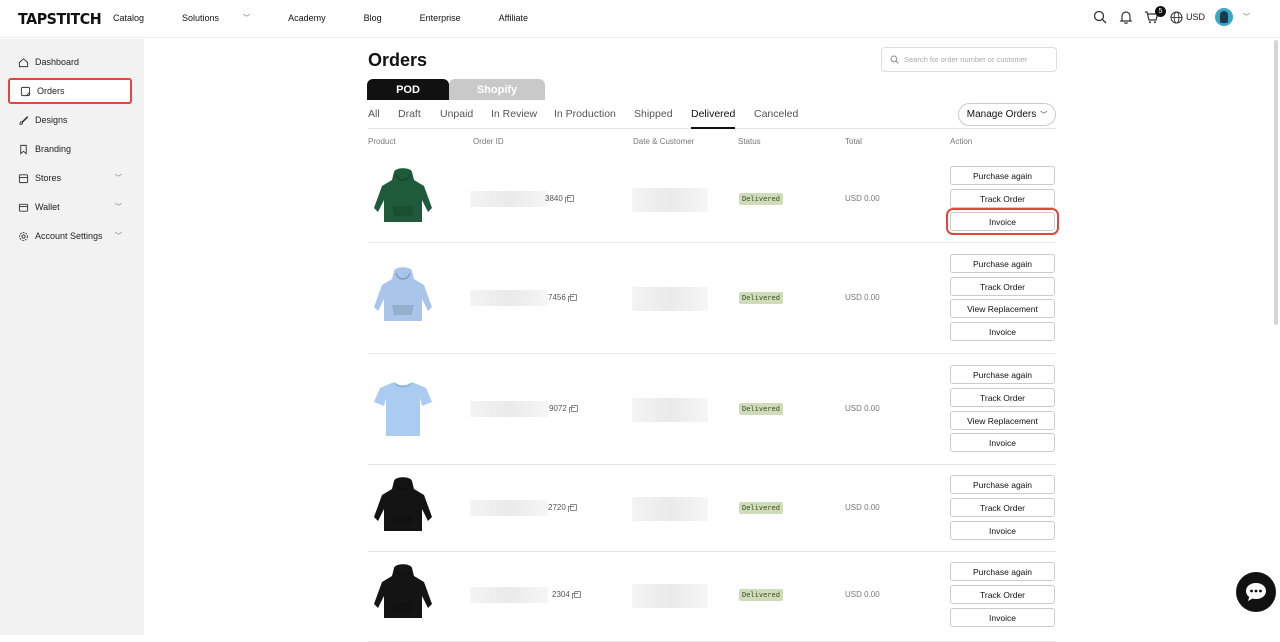 The image size is (1280, 642). I want to click on column-header: Action, so click(961, 141).